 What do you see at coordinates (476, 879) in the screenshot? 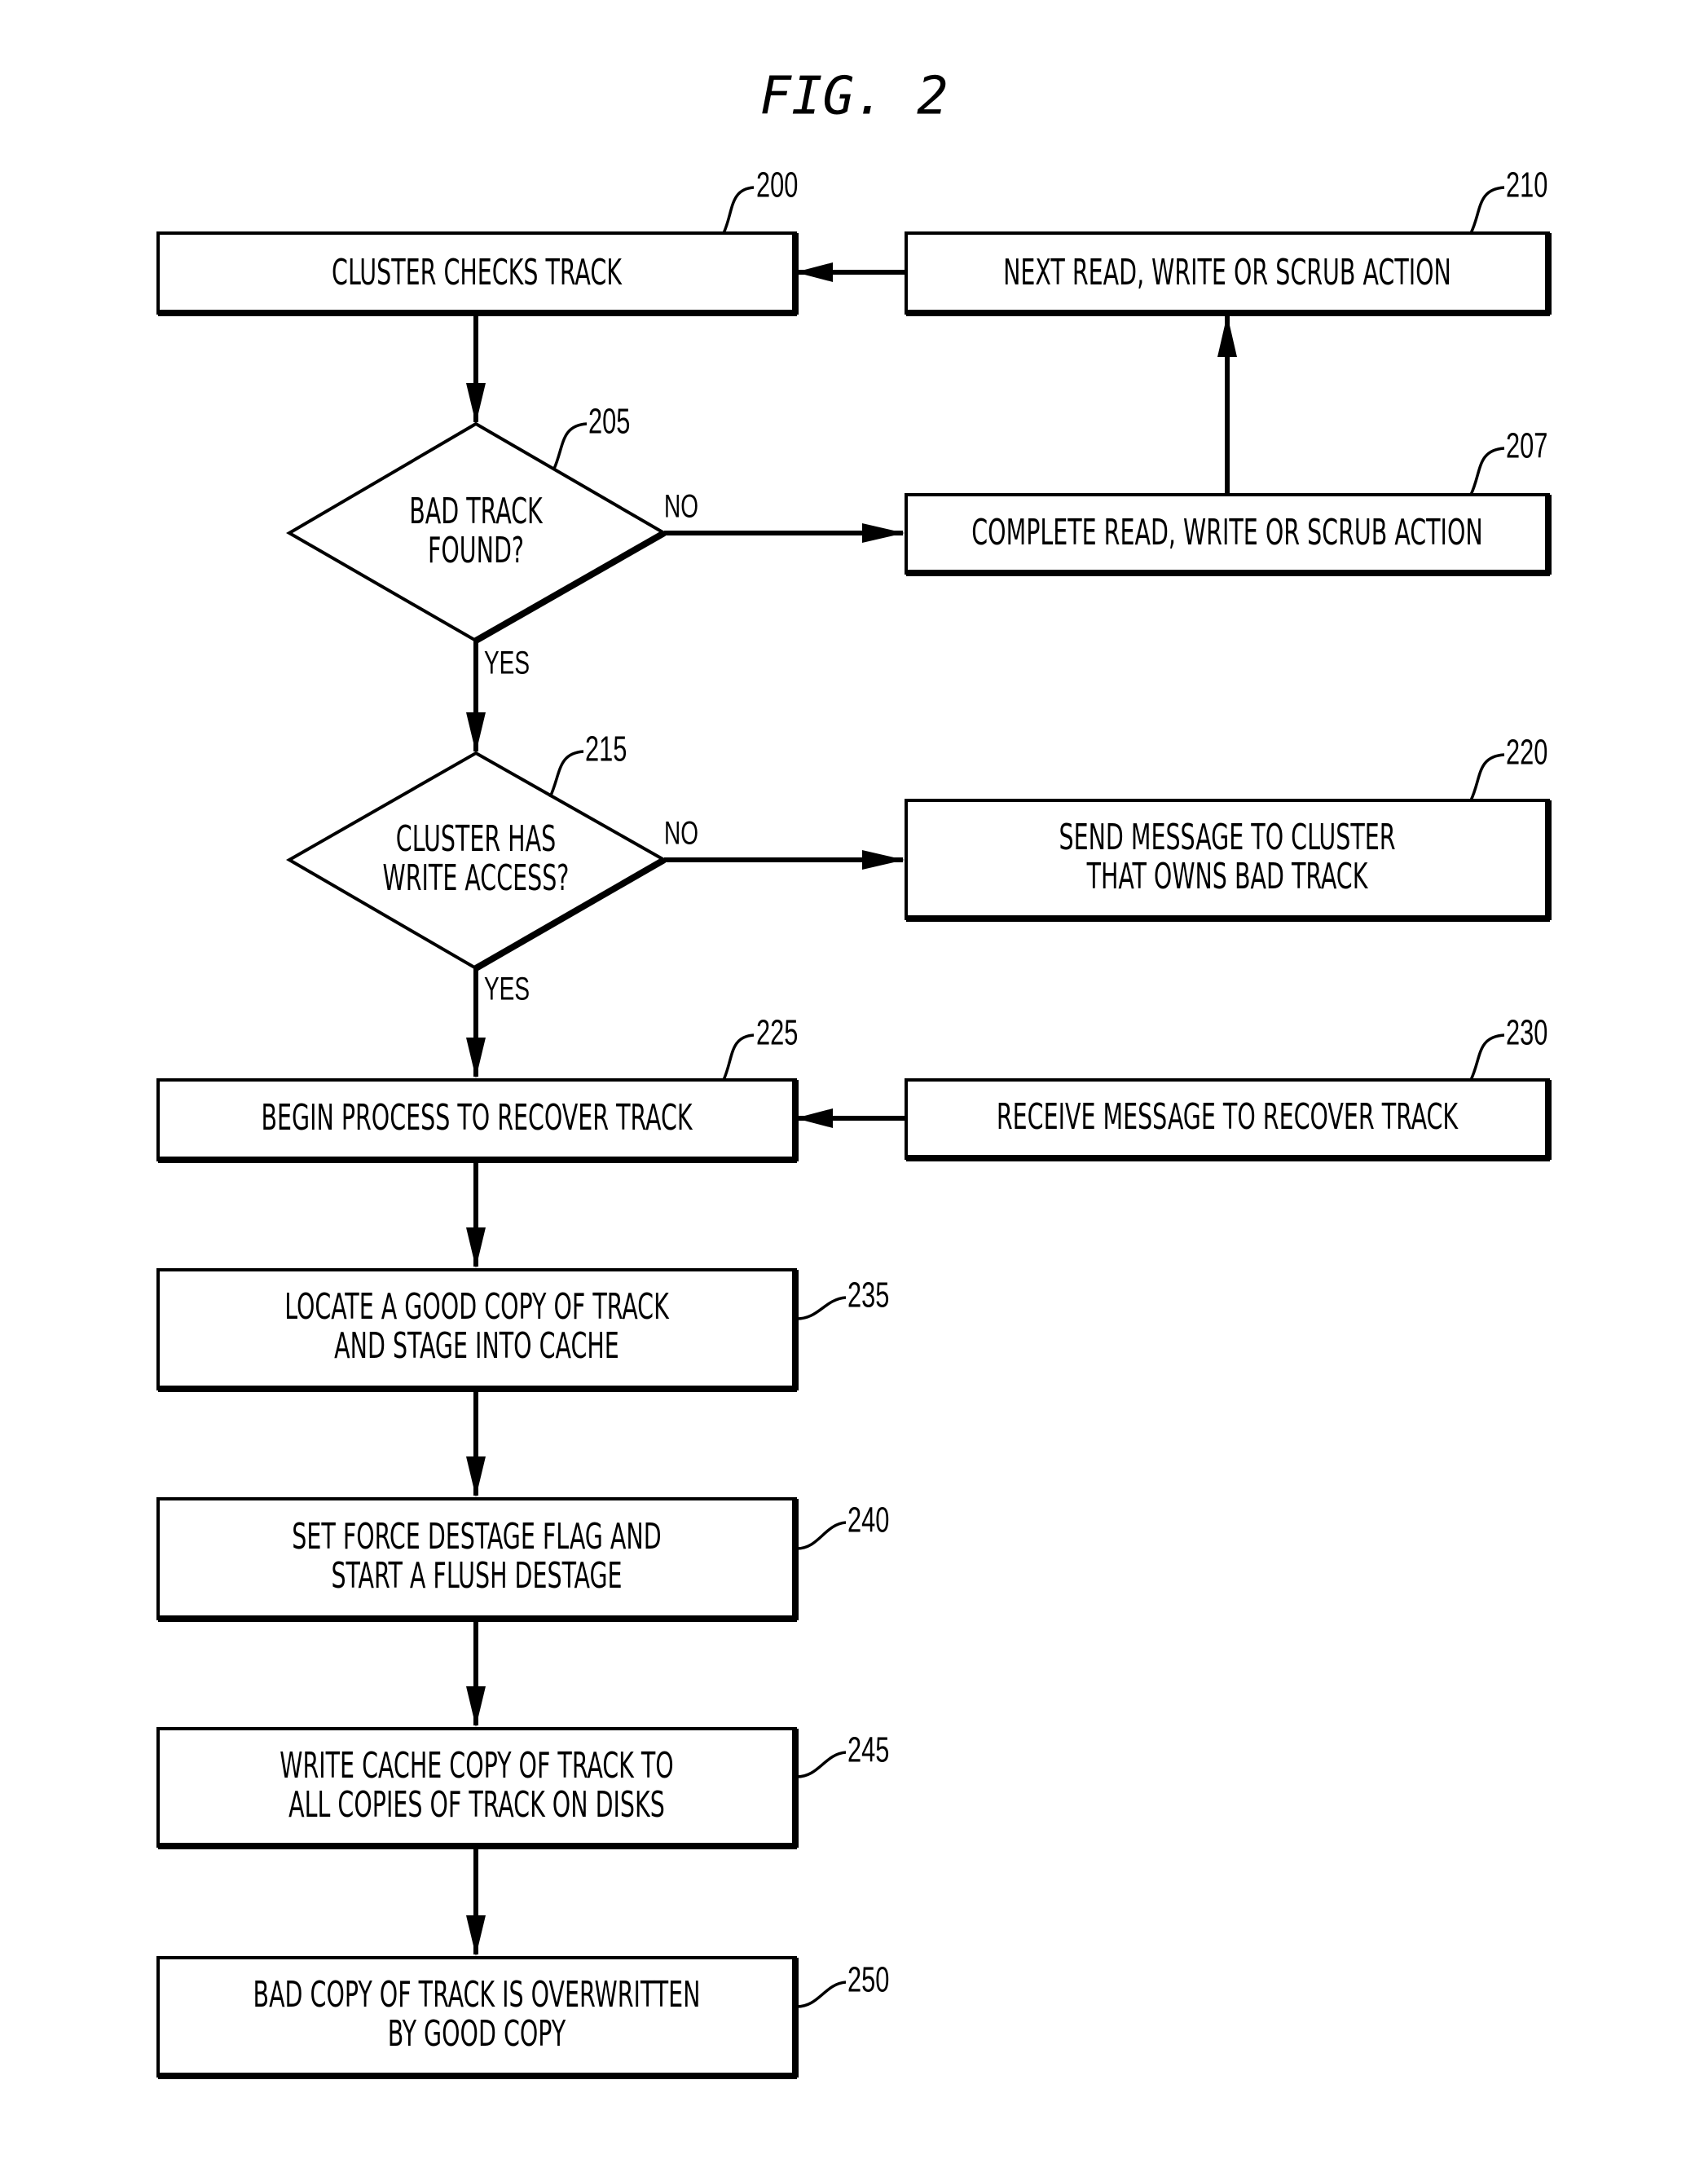
I see `decision-215-line2: WRITE ACCESS?` at bounding box center [476, 879].